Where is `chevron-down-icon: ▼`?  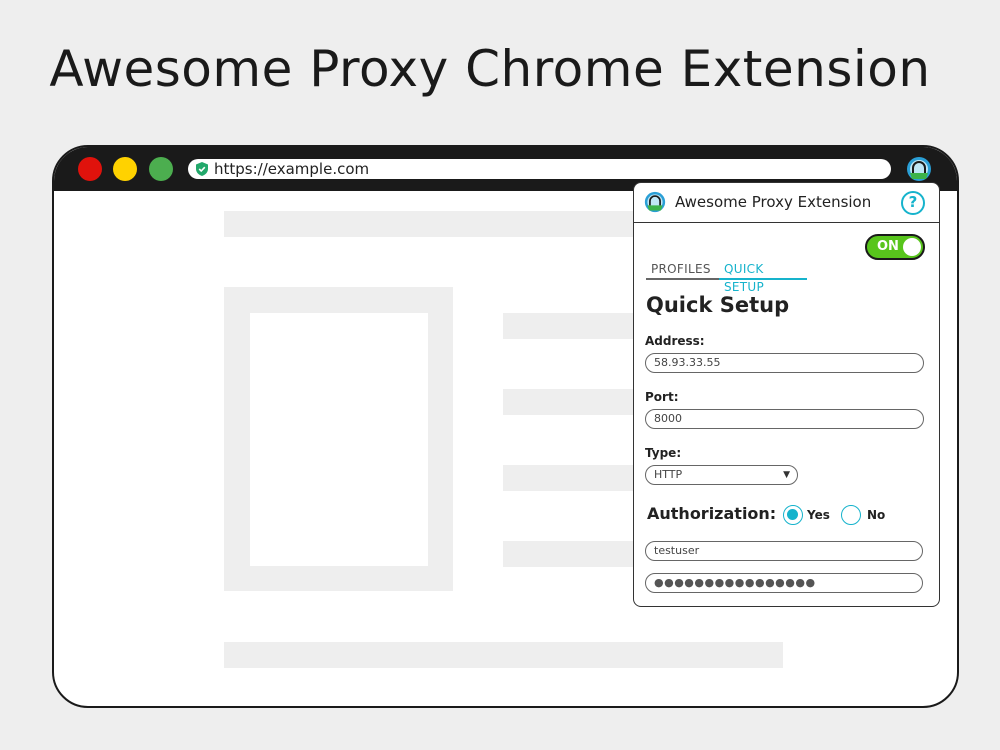
chevron-down-icon: ▼ is located at coordinates (786, 475).